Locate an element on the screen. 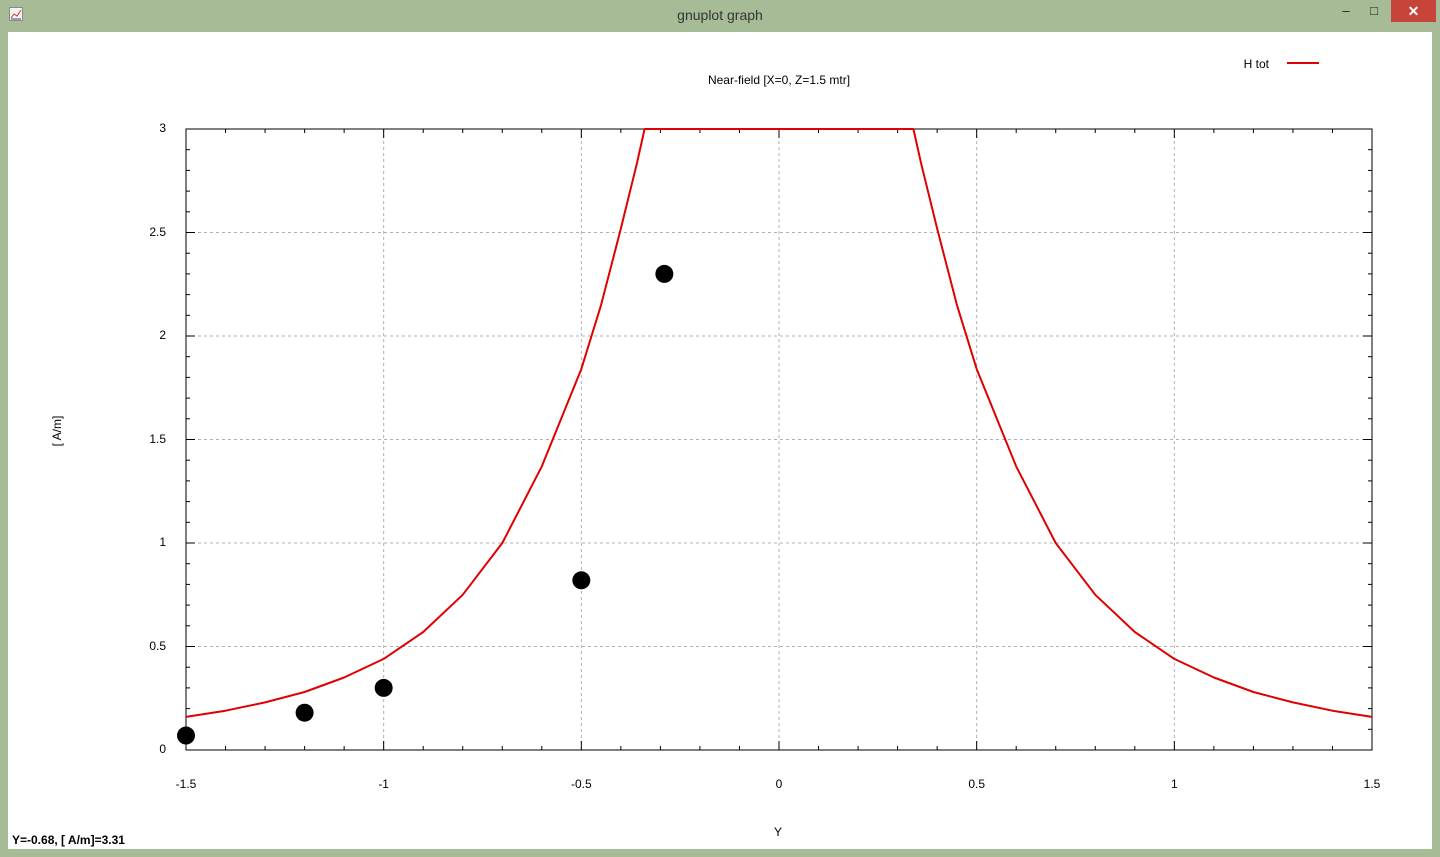 This screenshot has height=857, width=1440. x-tick-label: 0.5 is located at coordinates (976, 784).